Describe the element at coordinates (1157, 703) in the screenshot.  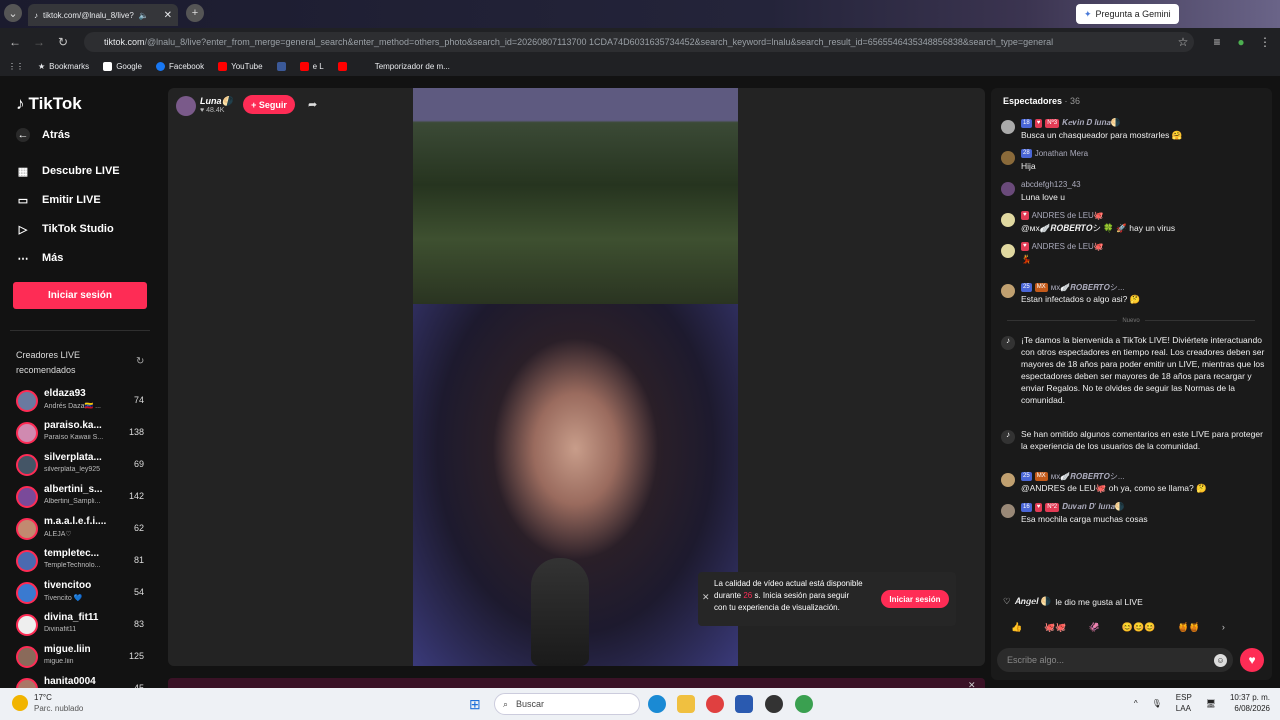
I see `microphone-icon: 🎙` at that location.